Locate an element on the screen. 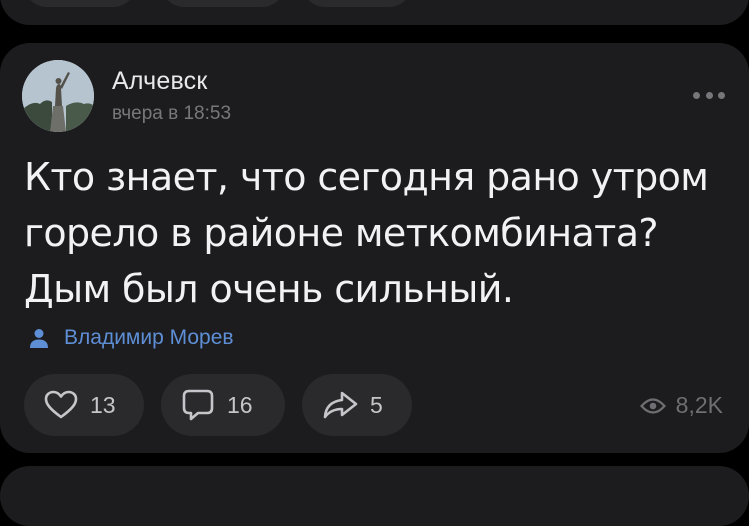 This screenshot has width=749, height=526. views-counter: 8,2K is located at coordinates (681, 405).